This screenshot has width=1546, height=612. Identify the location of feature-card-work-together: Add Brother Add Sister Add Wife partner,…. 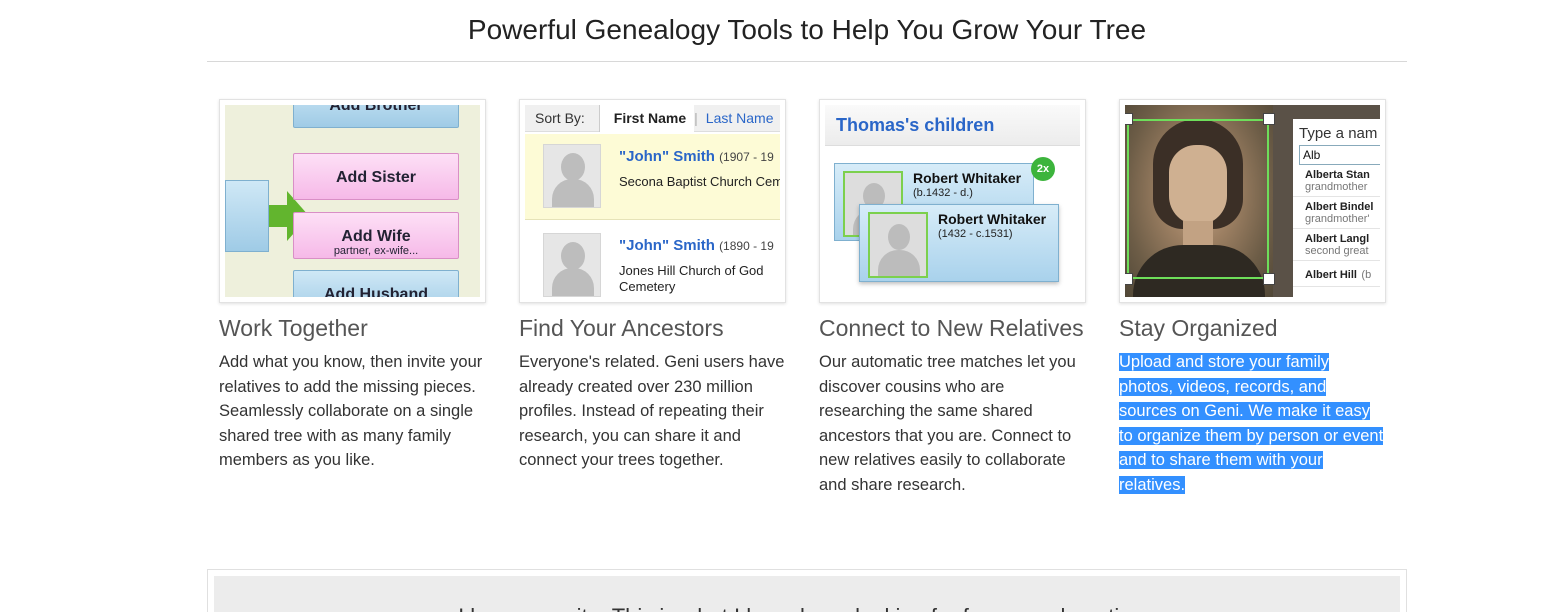
(353, 286).